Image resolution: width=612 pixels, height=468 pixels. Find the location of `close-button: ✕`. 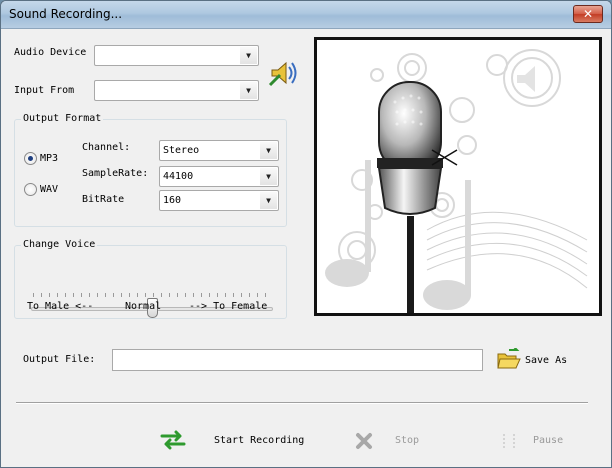

close-button: ✕ is located at coordinates (588, 14).